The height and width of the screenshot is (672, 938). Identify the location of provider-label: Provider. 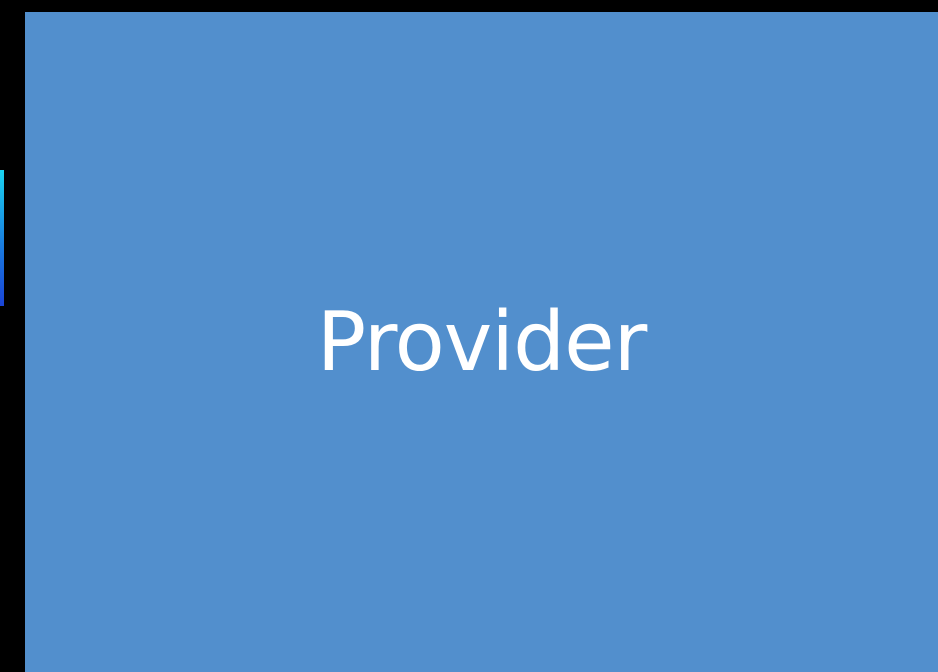
(482, 342).